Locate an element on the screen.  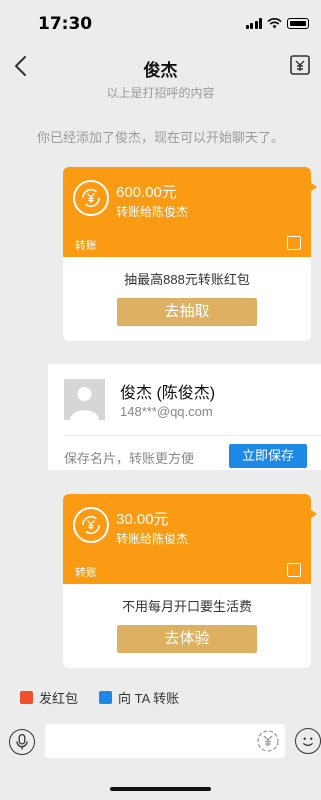
wifi-icon is located at coordinates (274, 23).